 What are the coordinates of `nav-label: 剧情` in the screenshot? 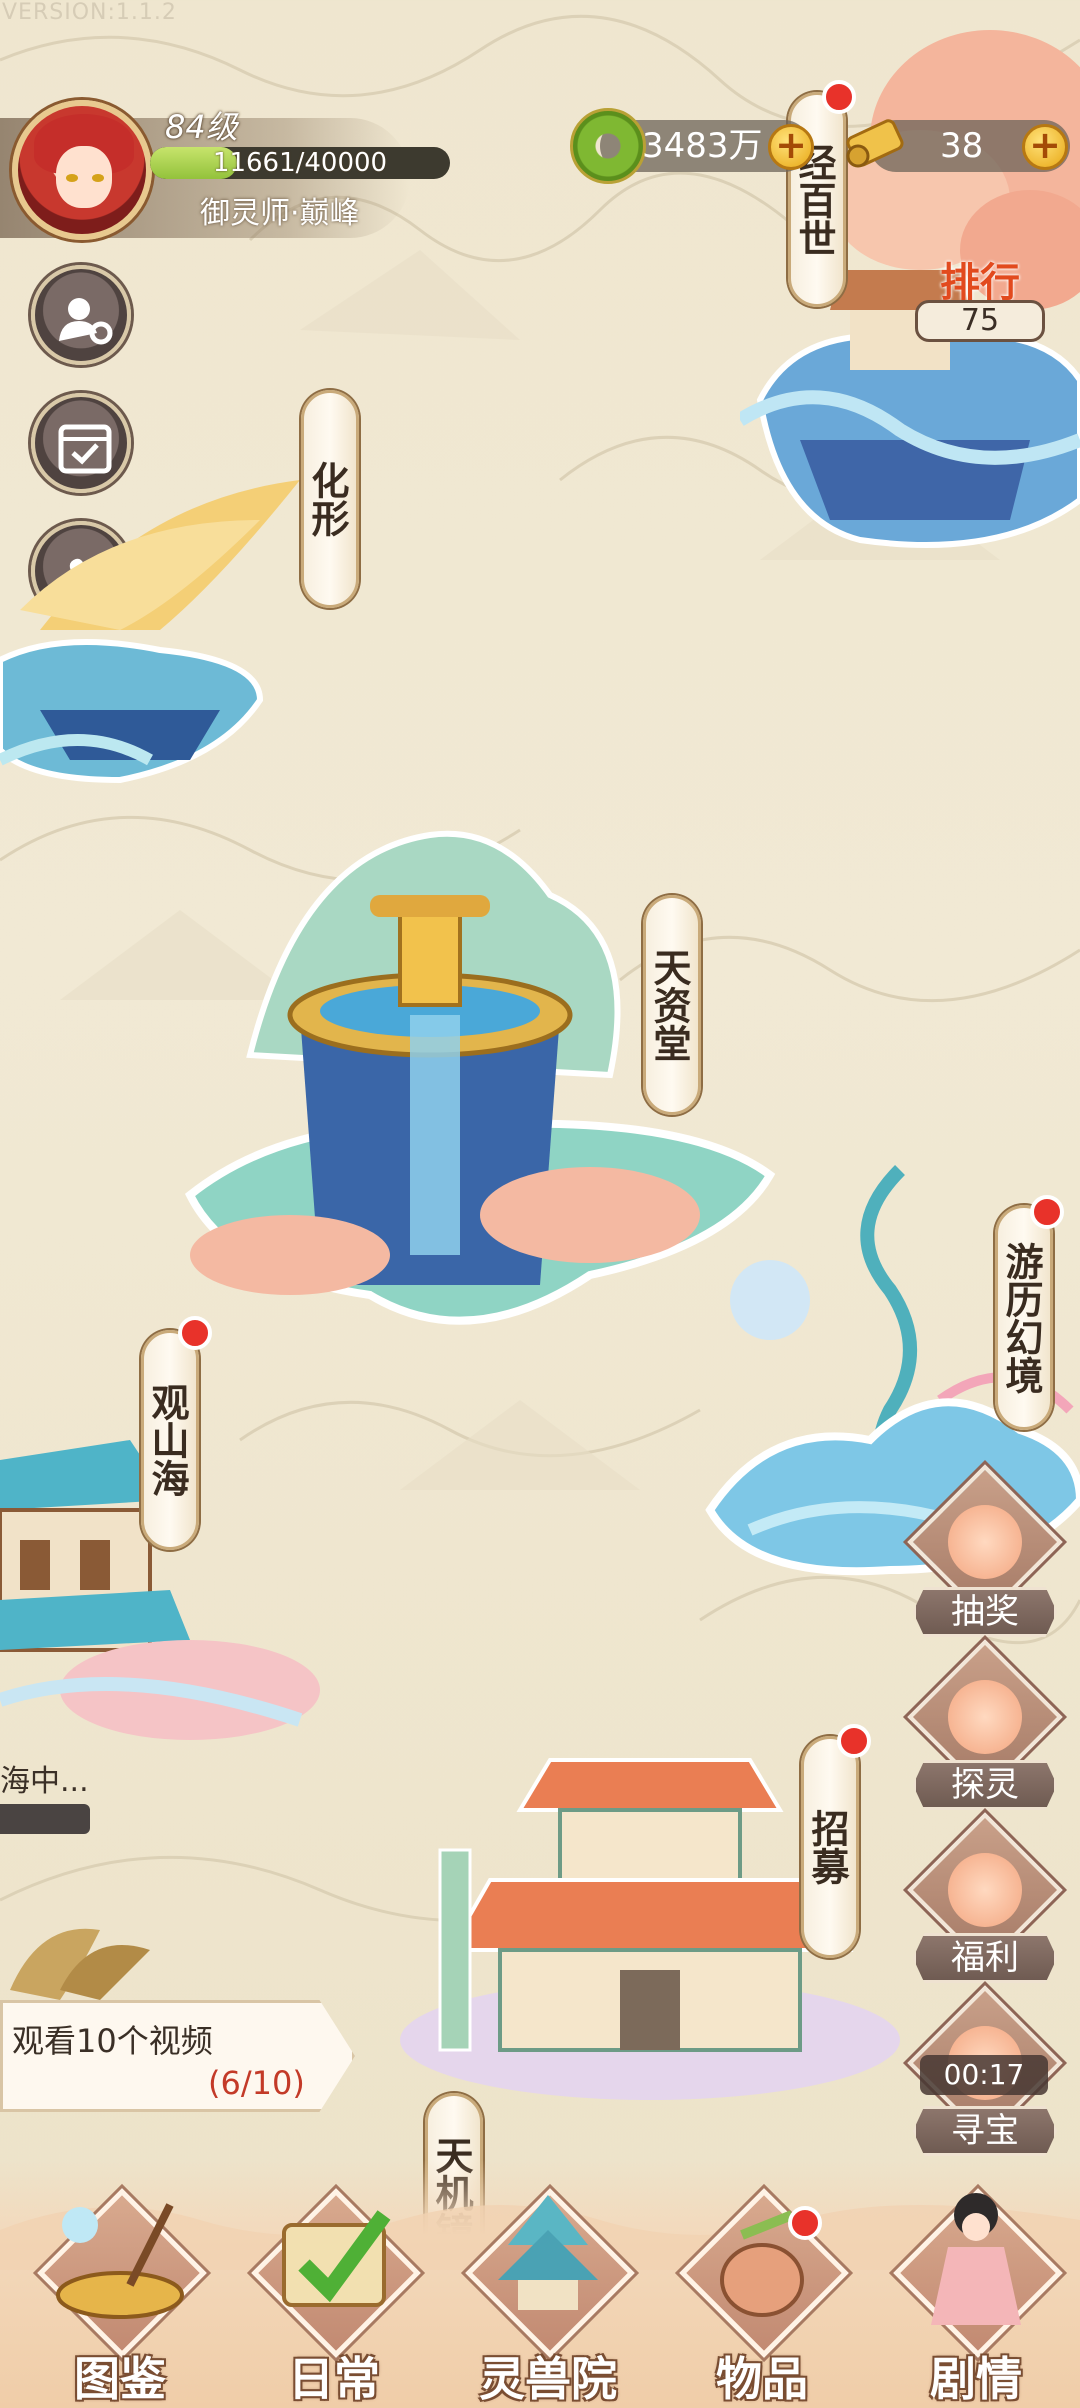 It's located at (976, 2379).